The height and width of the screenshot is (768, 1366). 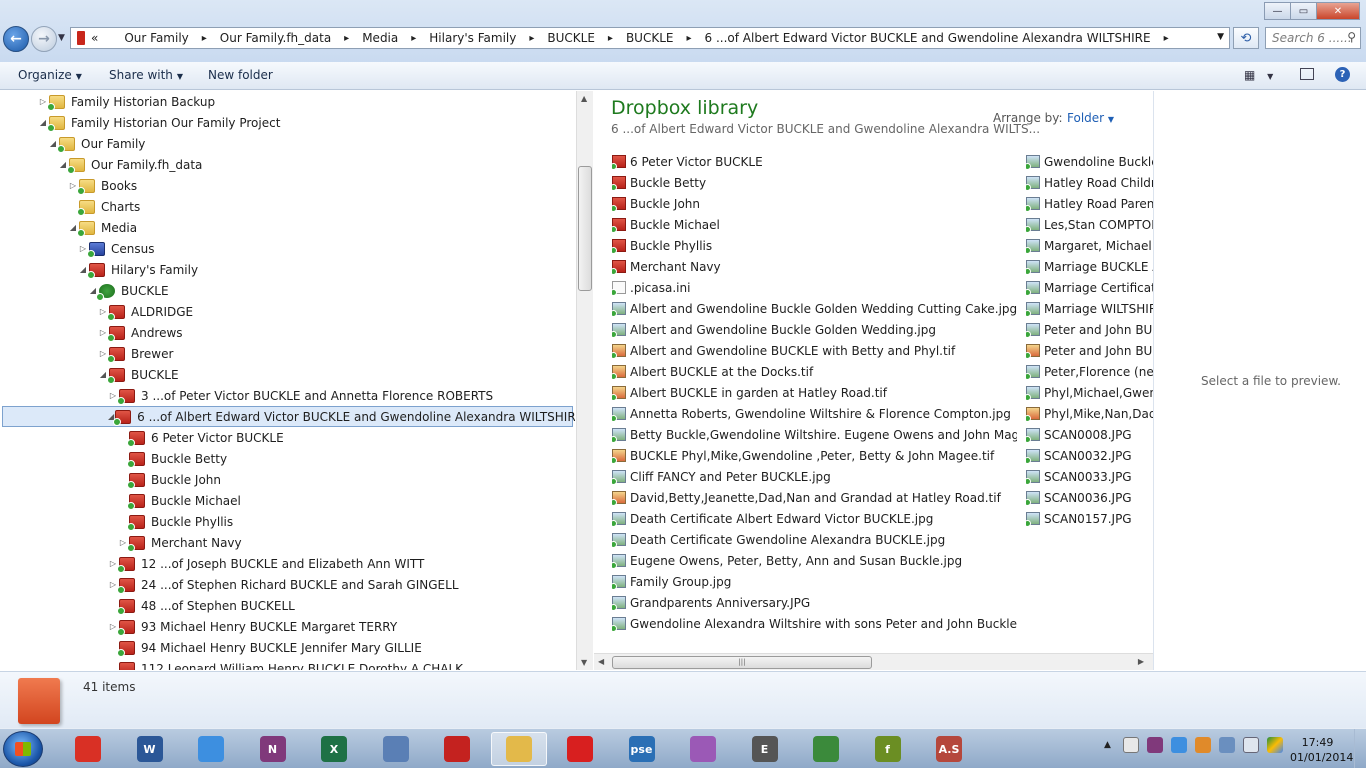 I want to click on tree-item: ▷ Census, so click(x=116, y=248).